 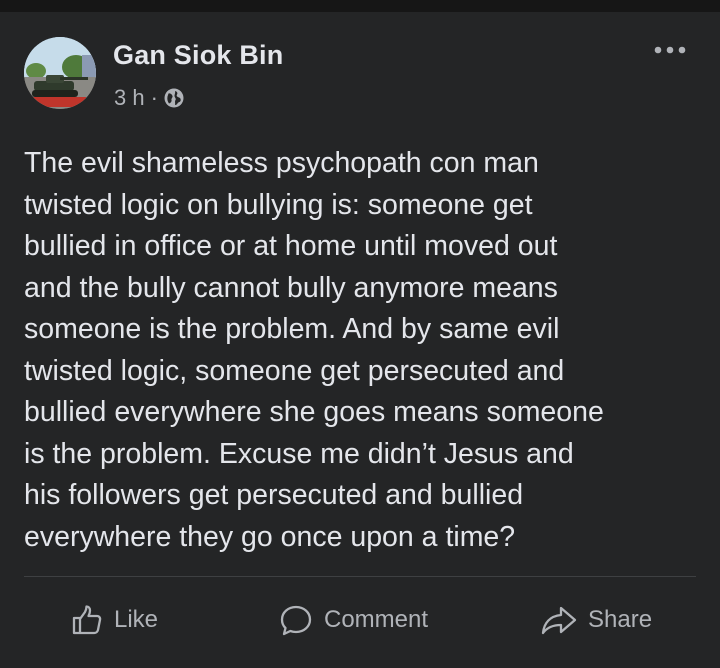 I want to click on author-name: Gan Siok Bin, so click(x=198, y=55).